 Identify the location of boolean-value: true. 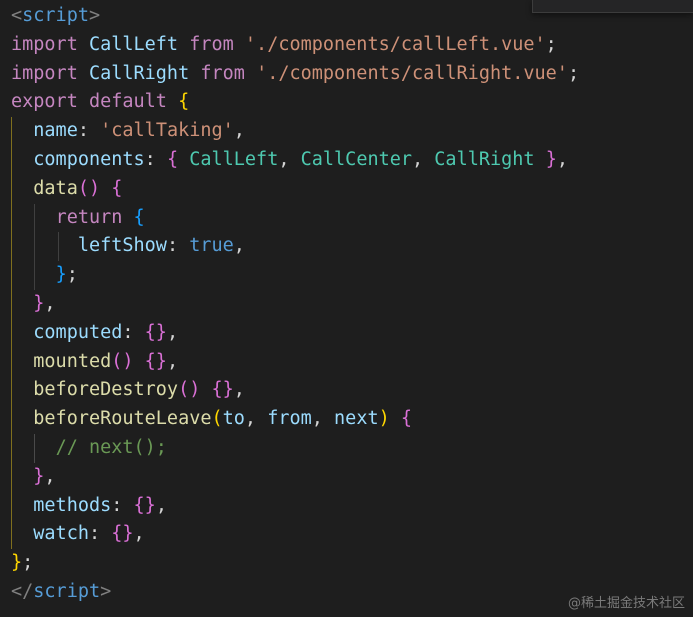
(211, 246).